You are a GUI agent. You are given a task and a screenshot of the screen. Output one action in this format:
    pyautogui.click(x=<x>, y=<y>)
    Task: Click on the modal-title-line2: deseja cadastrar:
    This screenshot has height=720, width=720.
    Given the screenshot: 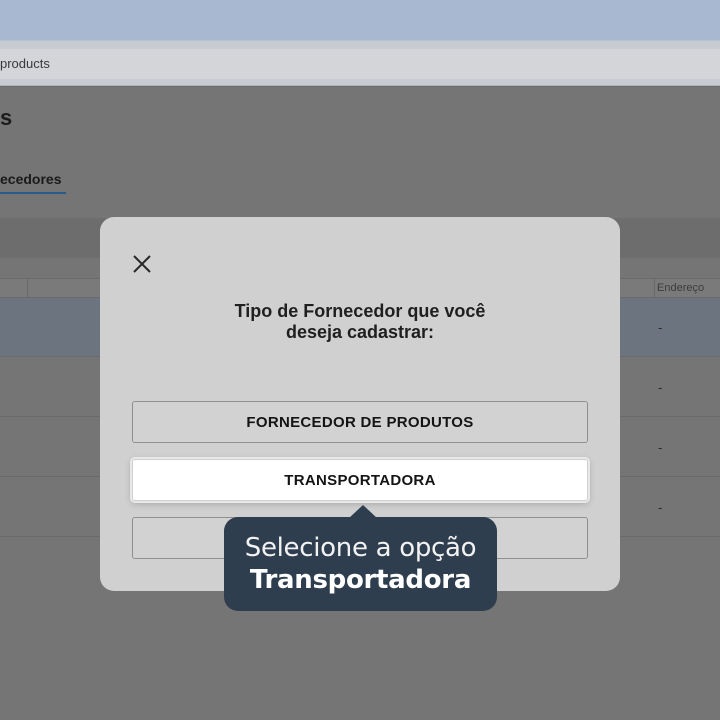 What is the action you would take?
    pyautogui.click(x=360, y=332)
    